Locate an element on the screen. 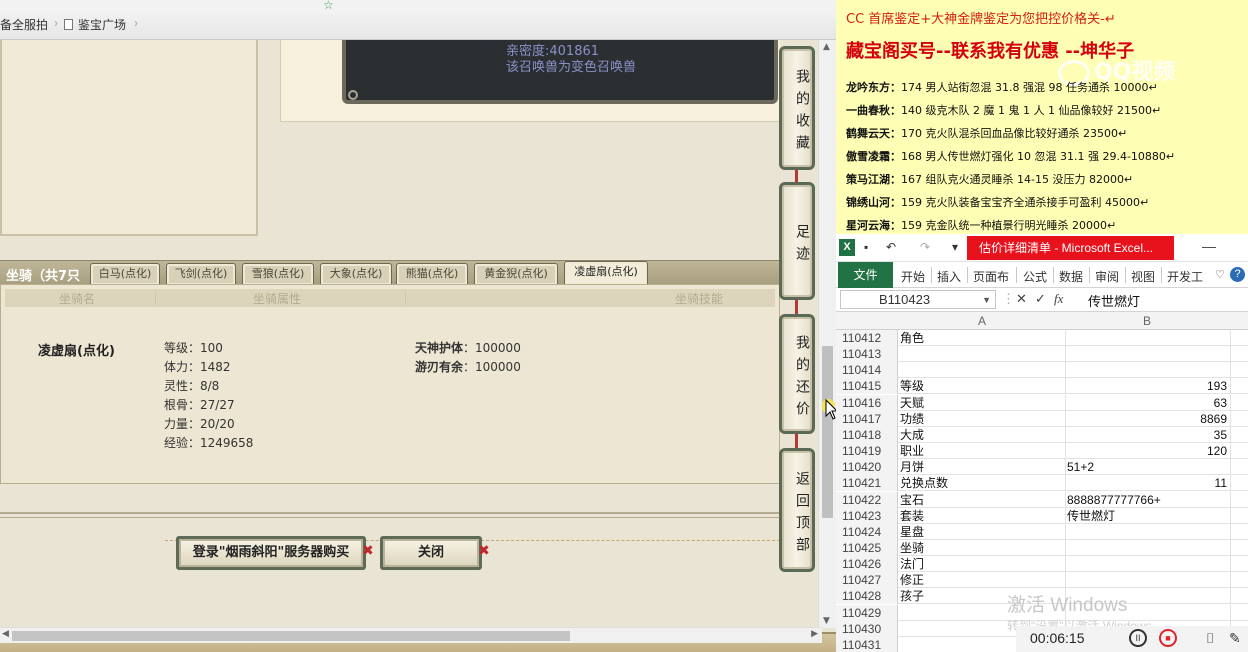 This screenshot has width=1248, height=652. tab-page-layout: 页面布 is located at coordinates (991, 276).